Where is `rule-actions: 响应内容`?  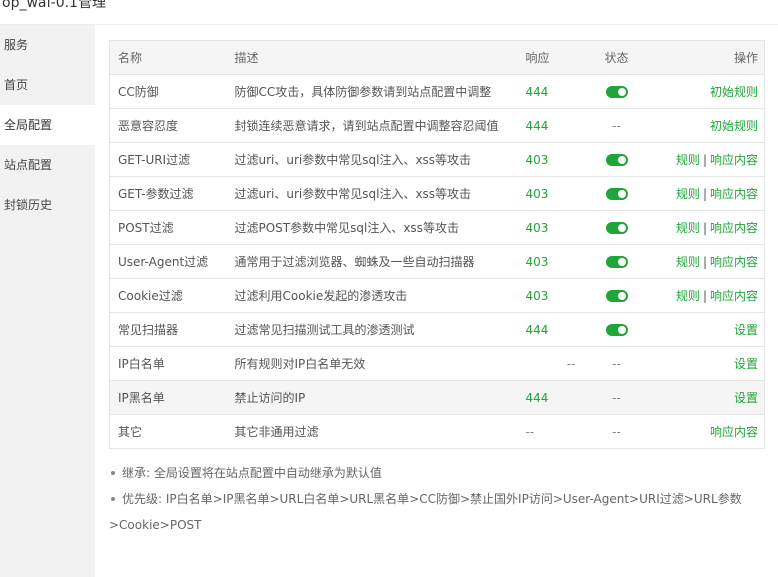
rule-actions: 响应内容 is located at coordinates (708, 431).